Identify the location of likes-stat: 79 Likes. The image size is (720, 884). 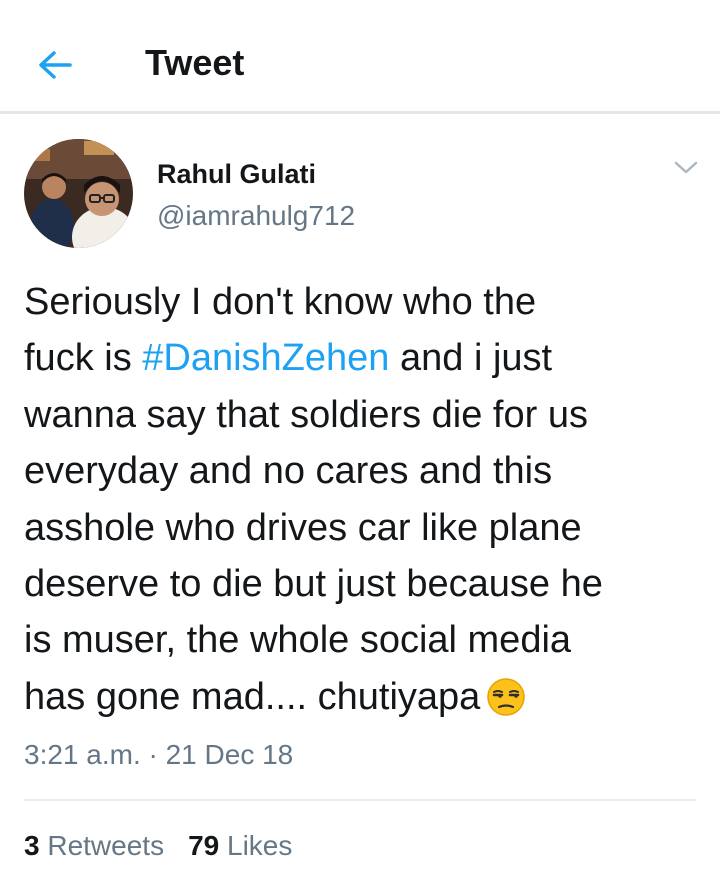
(240, 846).